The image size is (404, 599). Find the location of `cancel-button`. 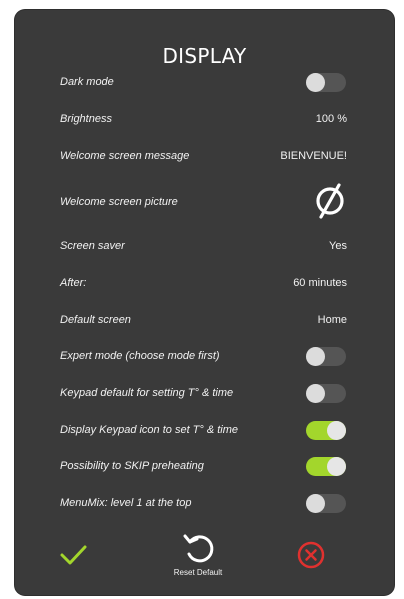

cancel-button is located at coordinates (311, 555).